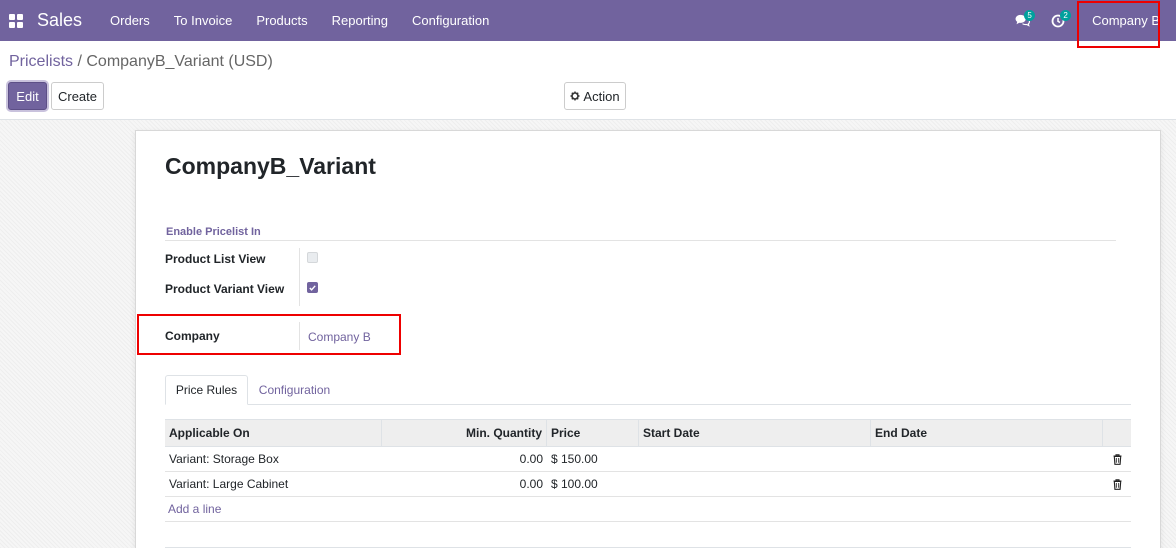 The image size is (1176, 548). Describe the element at coordinates (273, 433) in the screenshot. I see `col-applicable-on: Applicable On` at that location.